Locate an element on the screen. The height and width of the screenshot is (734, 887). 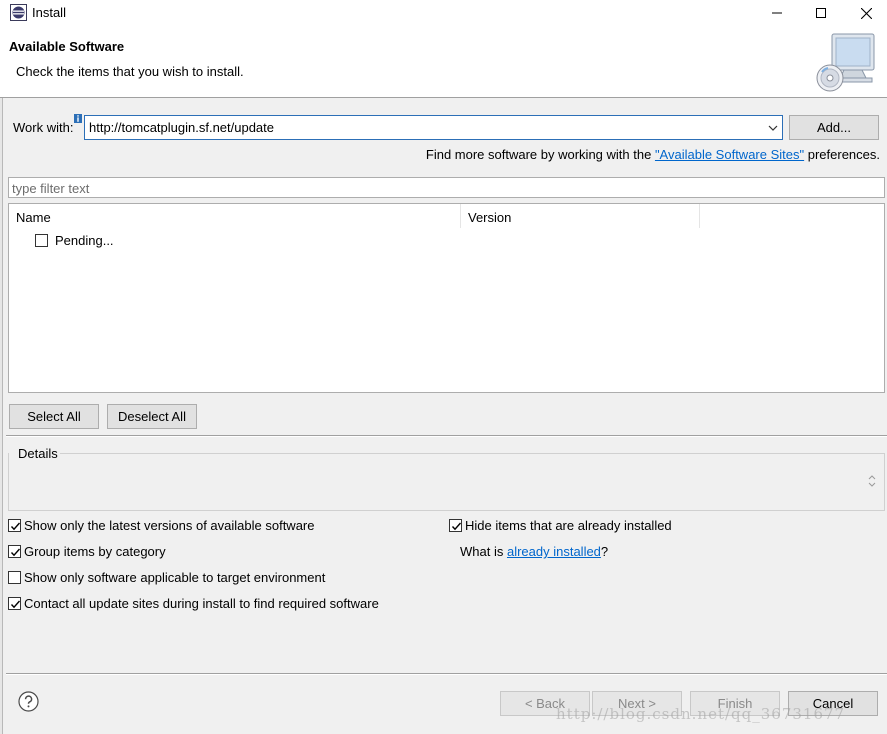
close-icon is located at coordinates (866, 13).